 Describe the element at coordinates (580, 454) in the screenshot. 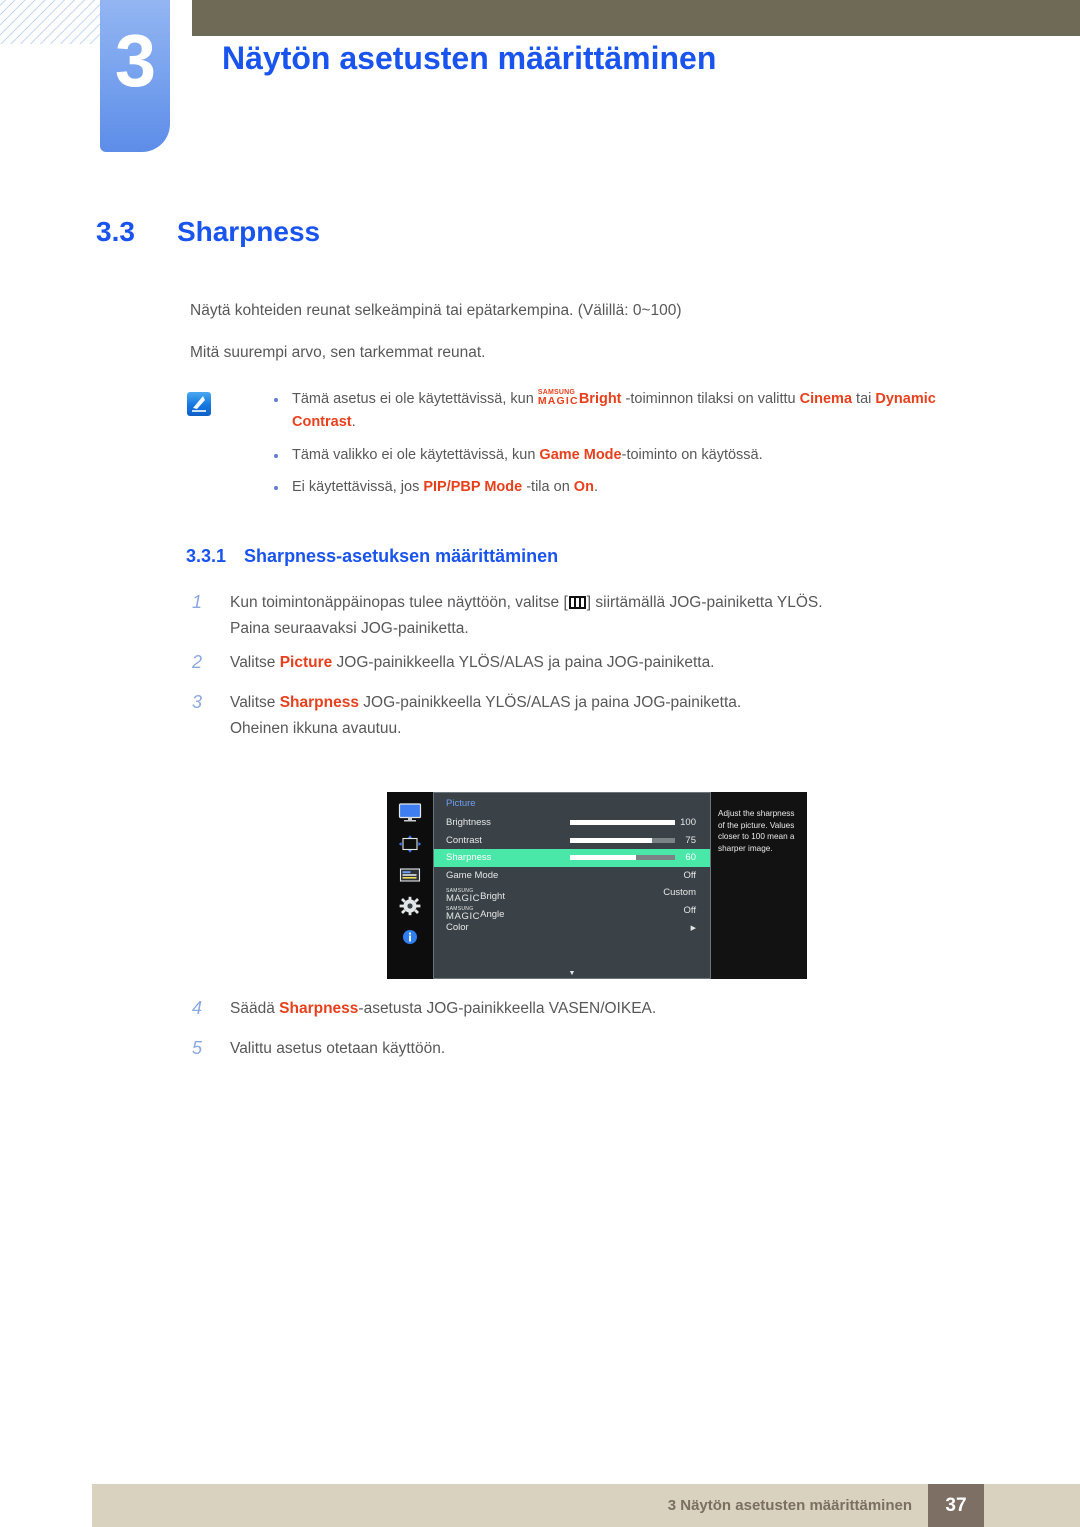

I see `note-2-kw-game-mode: Game Mode` at that location.